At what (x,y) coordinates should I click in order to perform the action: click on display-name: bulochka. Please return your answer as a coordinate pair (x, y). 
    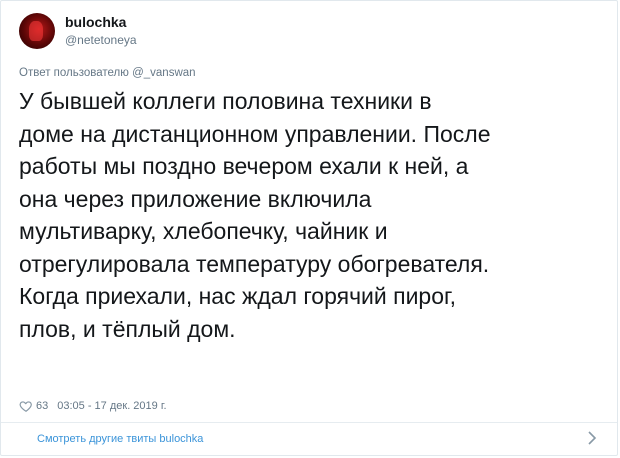
    Looking at the image, I should click on (101, 22).